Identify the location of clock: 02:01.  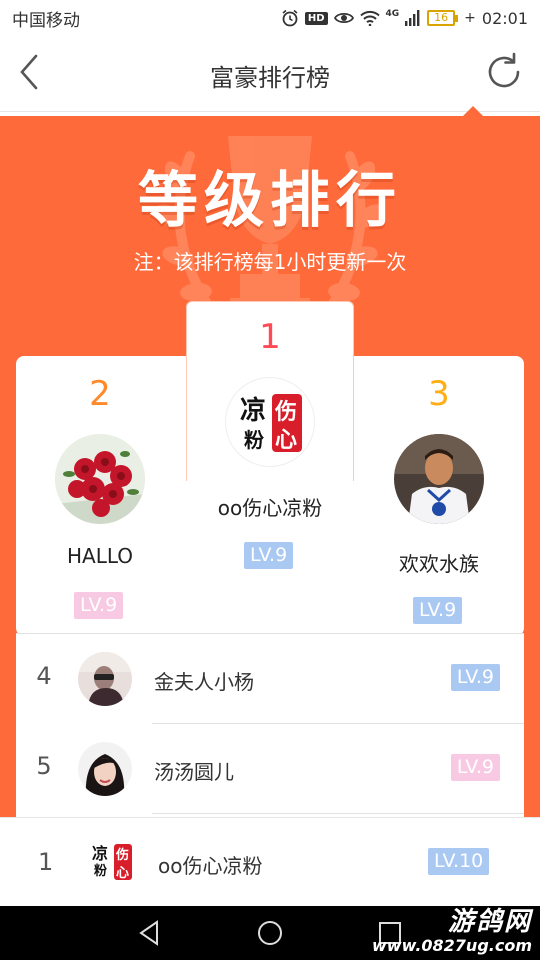
(504, 18).